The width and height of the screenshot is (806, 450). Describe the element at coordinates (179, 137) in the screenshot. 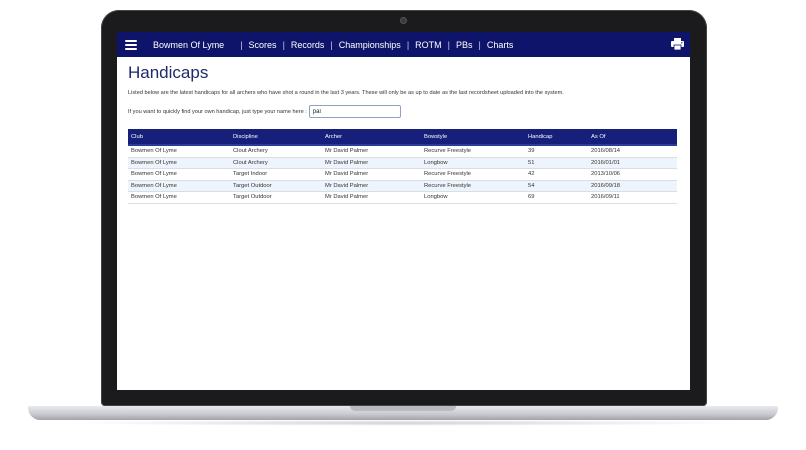

I see `column-header-club: Club` at that location.